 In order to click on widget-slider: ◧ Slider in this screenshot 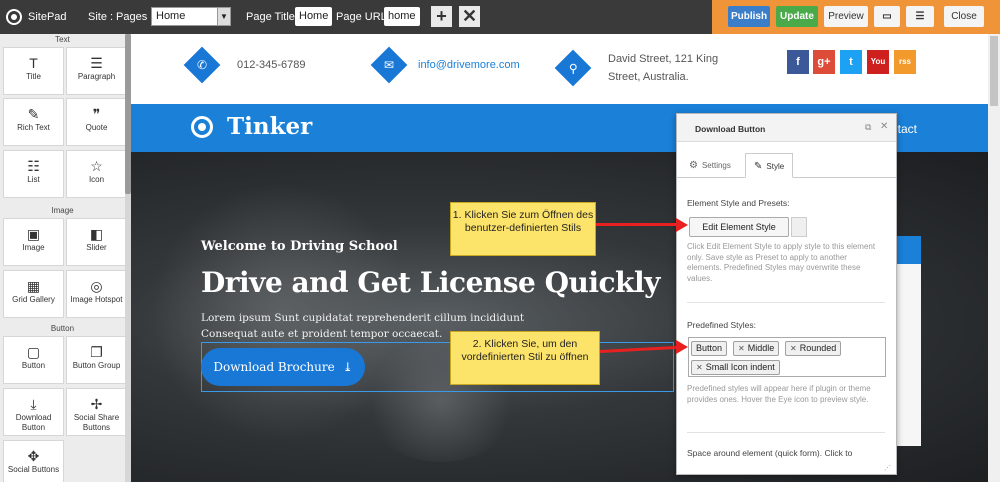, I will do `click(96, 242)`.